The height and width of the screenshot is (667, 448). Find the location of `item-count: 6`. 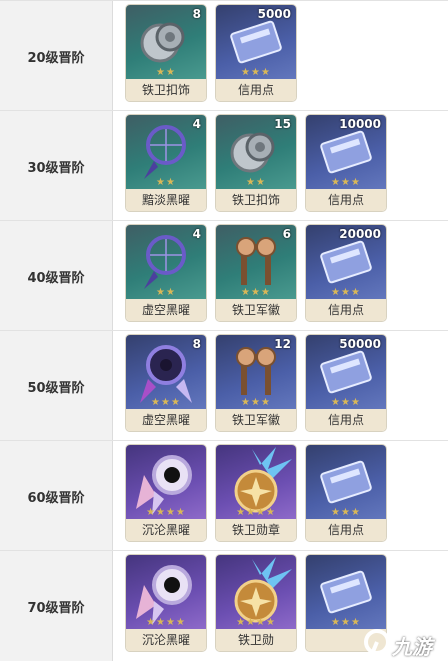

item-count: 6 is located at coordinates (286, 234).